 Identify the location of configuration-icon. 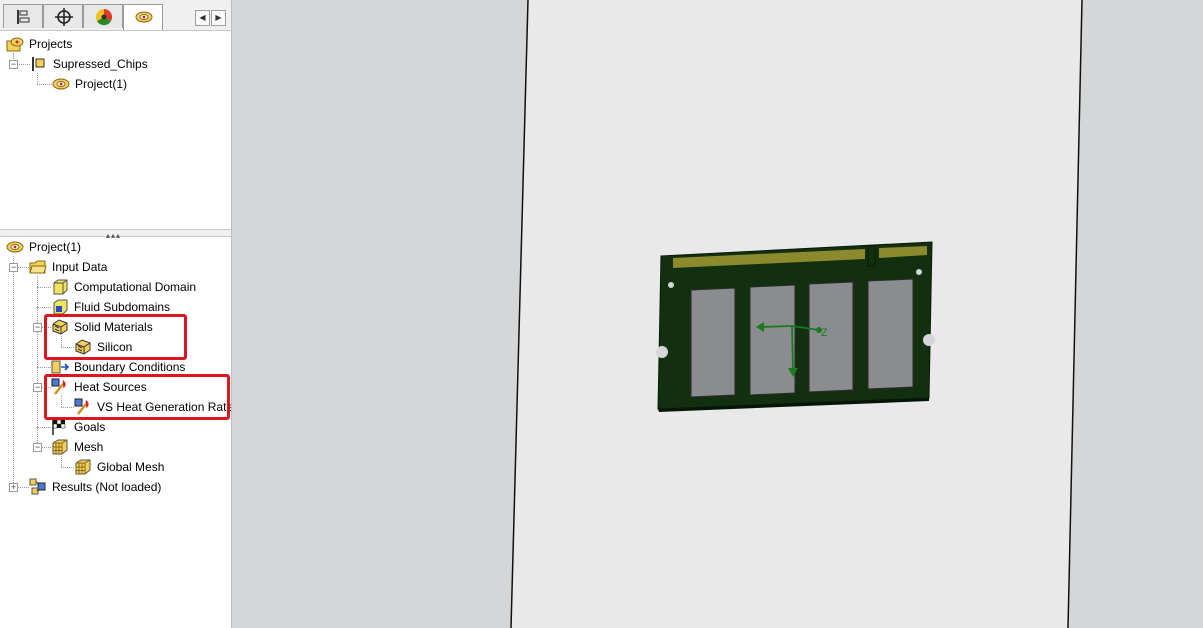
(38, 64).